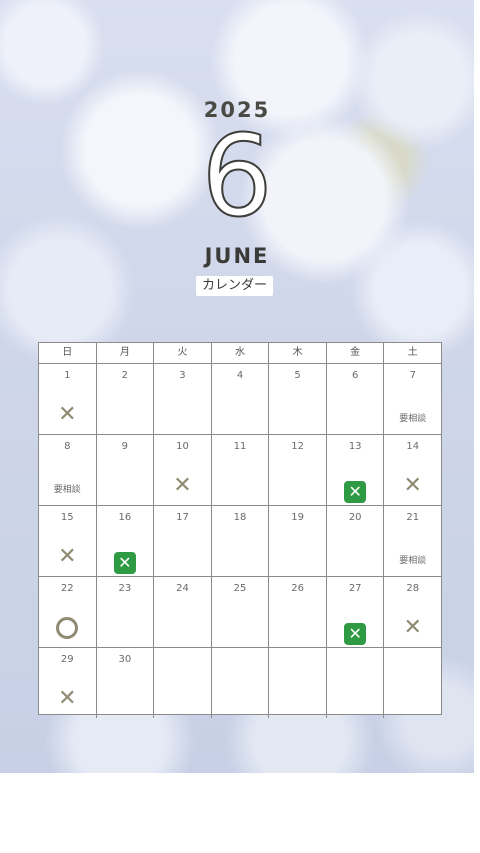 The width and height of the screenshot is (480, 853). What do you see at coordinates (356, 612) in the screenshot?
I see `calendar-day-cell: 27 ✕` at bounding box center [356, 612].